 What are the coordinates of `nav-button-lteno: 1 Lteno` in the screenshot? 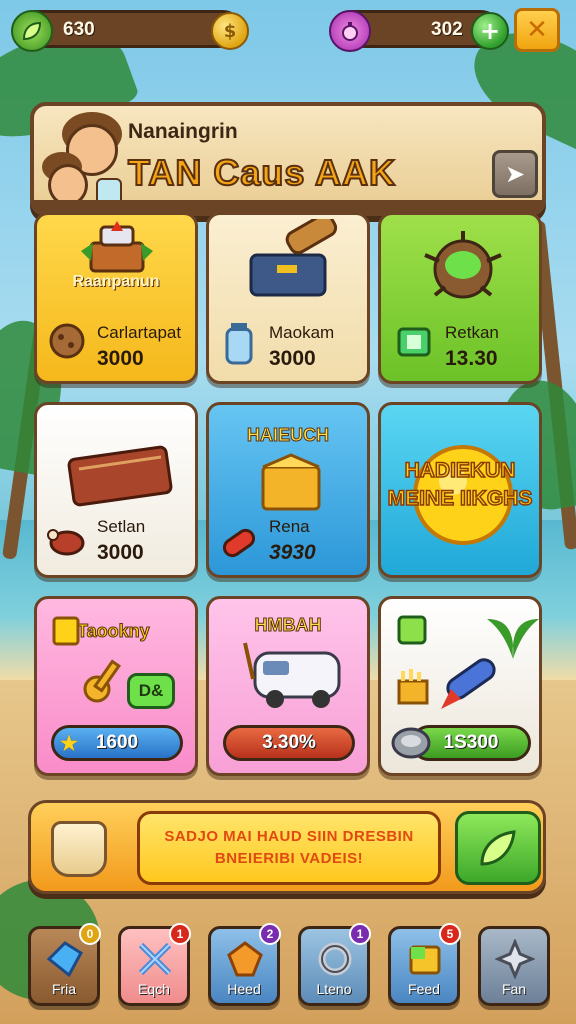 It's located at (334, 964).